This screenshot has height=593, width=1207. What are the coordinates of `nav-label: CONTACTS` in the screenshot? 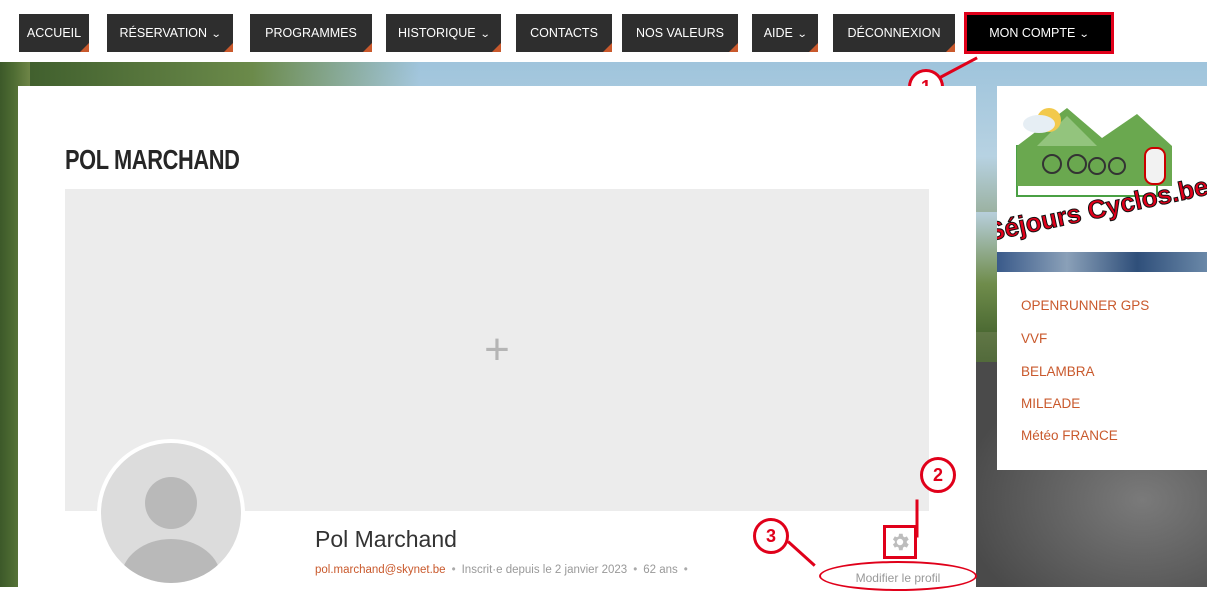 It's located at (564, 33).